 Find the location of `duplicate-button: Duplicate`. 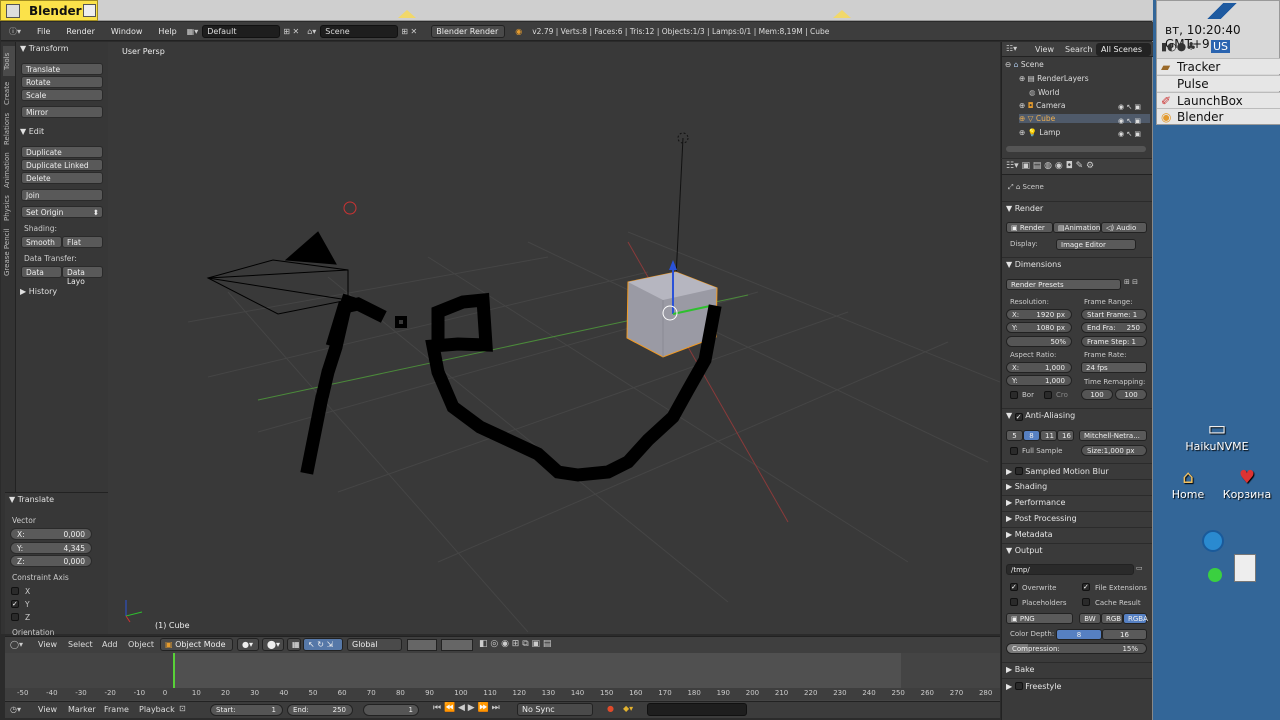

duplicate-button: Duplicate is located at coordinates (62, 152).